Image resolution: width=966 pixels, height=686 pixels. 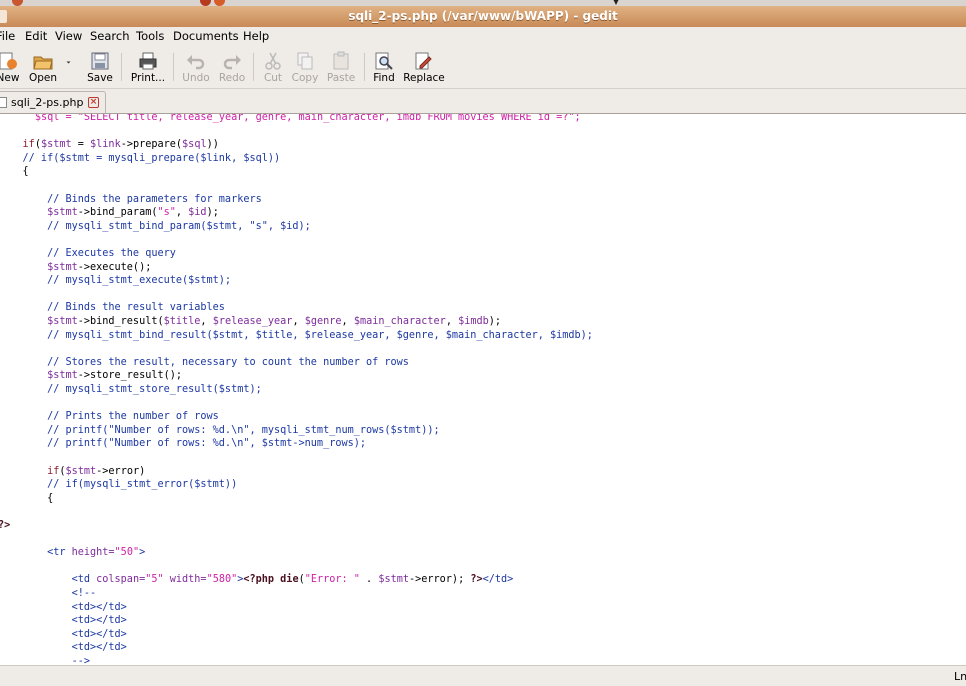 I want to click on code-token: ->error);, so click(x=440, y=580).